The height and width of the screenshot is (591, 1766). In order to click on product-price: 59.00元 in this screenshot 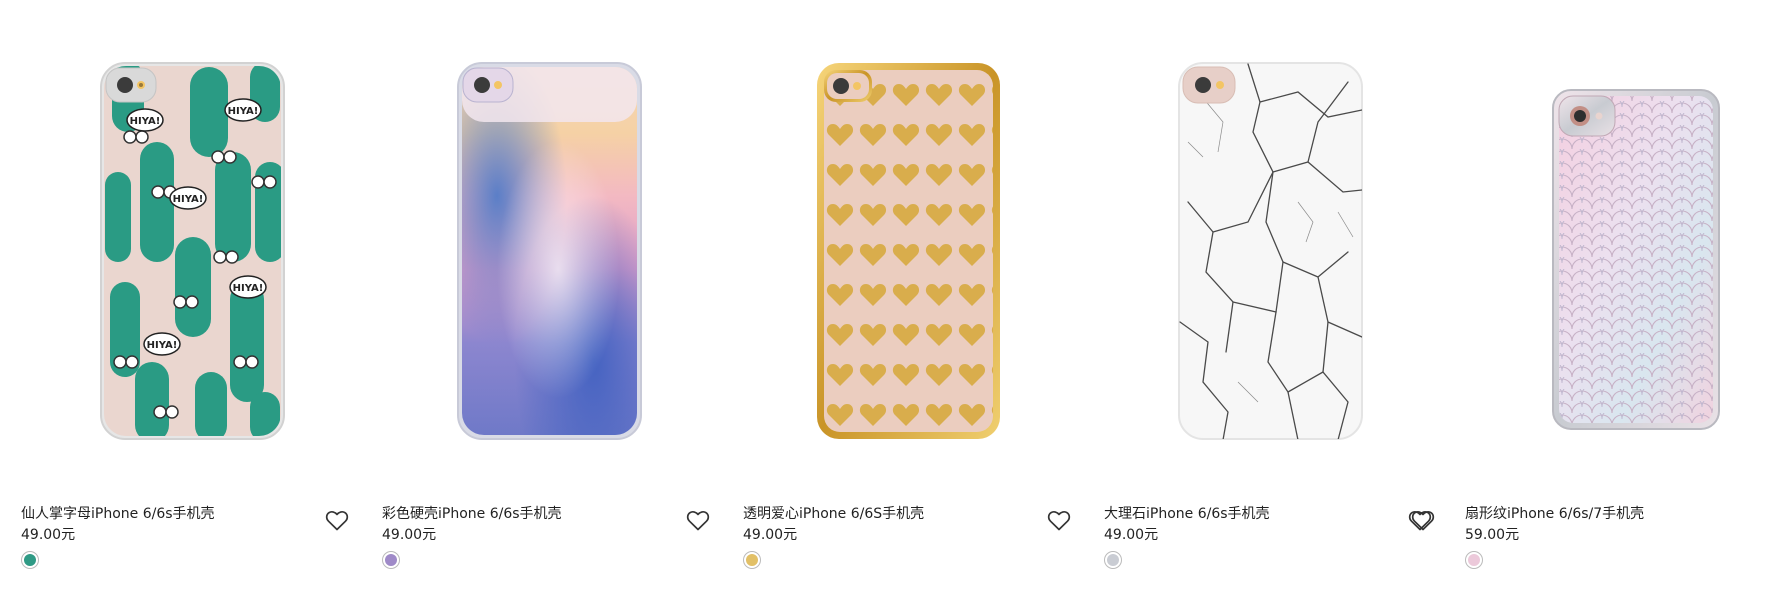, I will do `click(1492, 535)`.